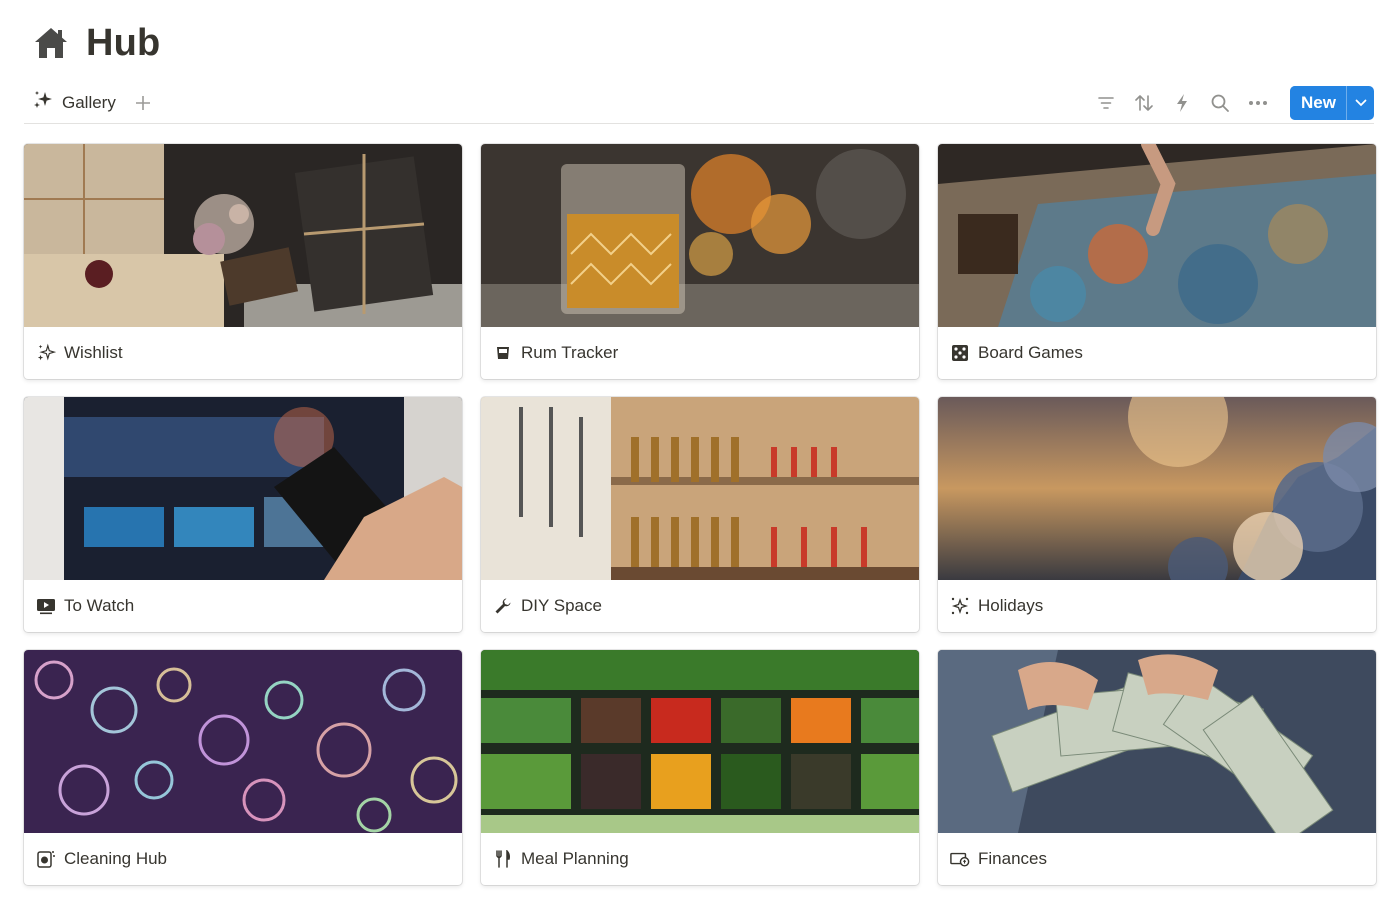  What do you see at coordinates (89, 102) in the screenshot?
I see `tab-gallery-label: Gallery` at bounding box center [89, 102].